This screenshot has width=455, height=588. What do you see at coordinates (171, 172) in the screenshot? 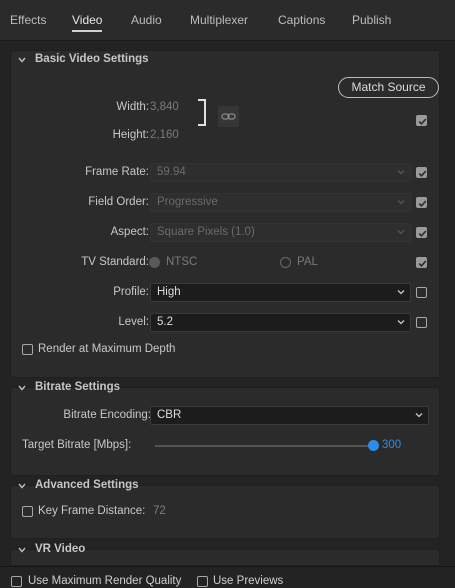
I see `frame-rate-value: 59.94` at bounding box center [171, 172].